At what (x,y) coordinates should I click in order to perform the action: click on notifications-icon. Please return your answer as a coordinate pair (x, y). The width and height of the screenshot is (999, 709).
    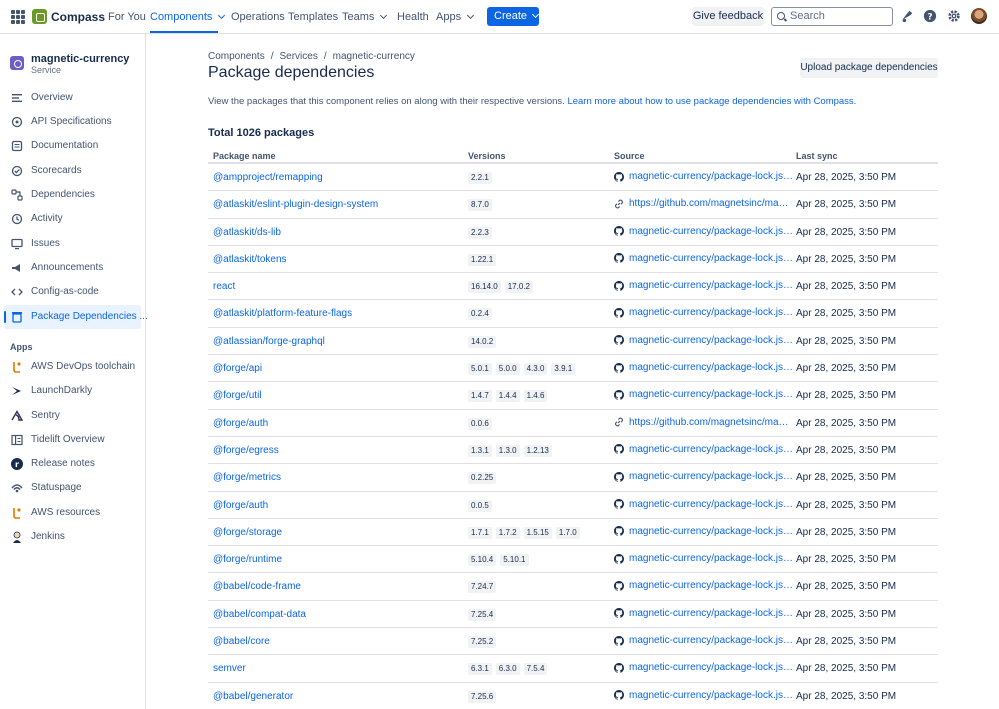
    Looking at the image, I should click on (907, 16).